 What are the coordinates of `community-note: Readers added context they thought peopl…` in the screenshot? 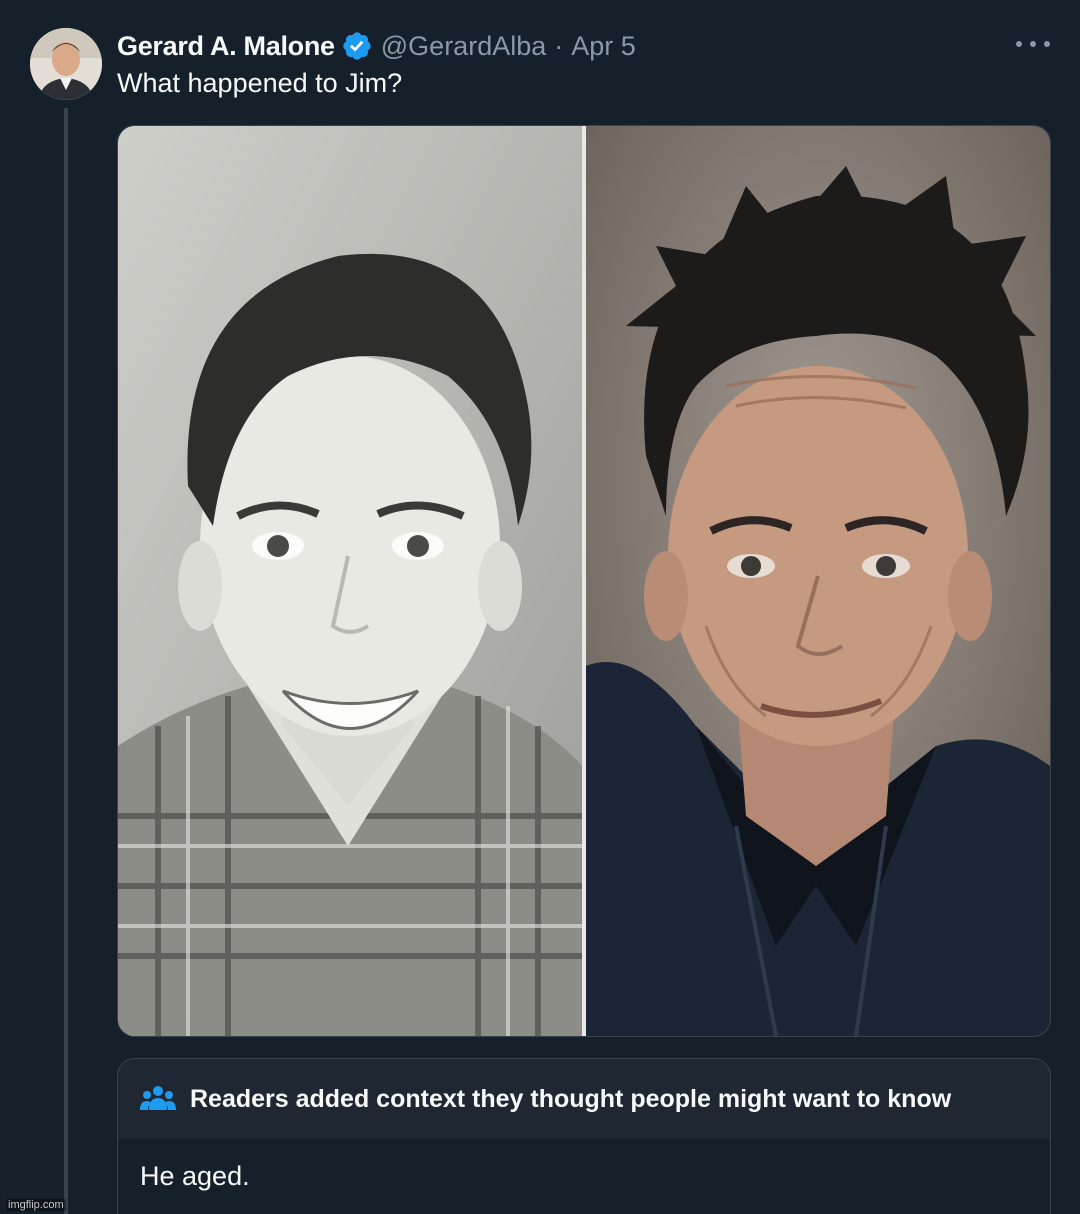 It's located at (584, 1136).